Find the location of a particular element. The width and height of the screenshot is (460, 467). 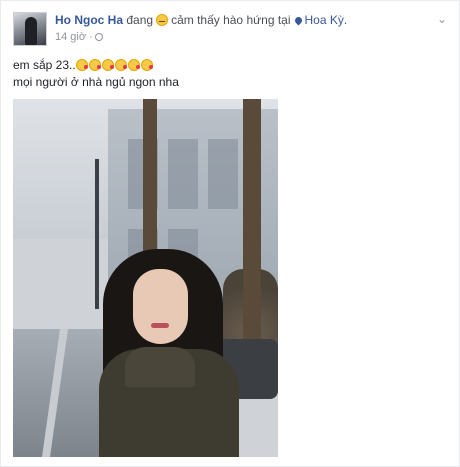

post-meta: 14 giờ · is located at coordinates (79, 37).